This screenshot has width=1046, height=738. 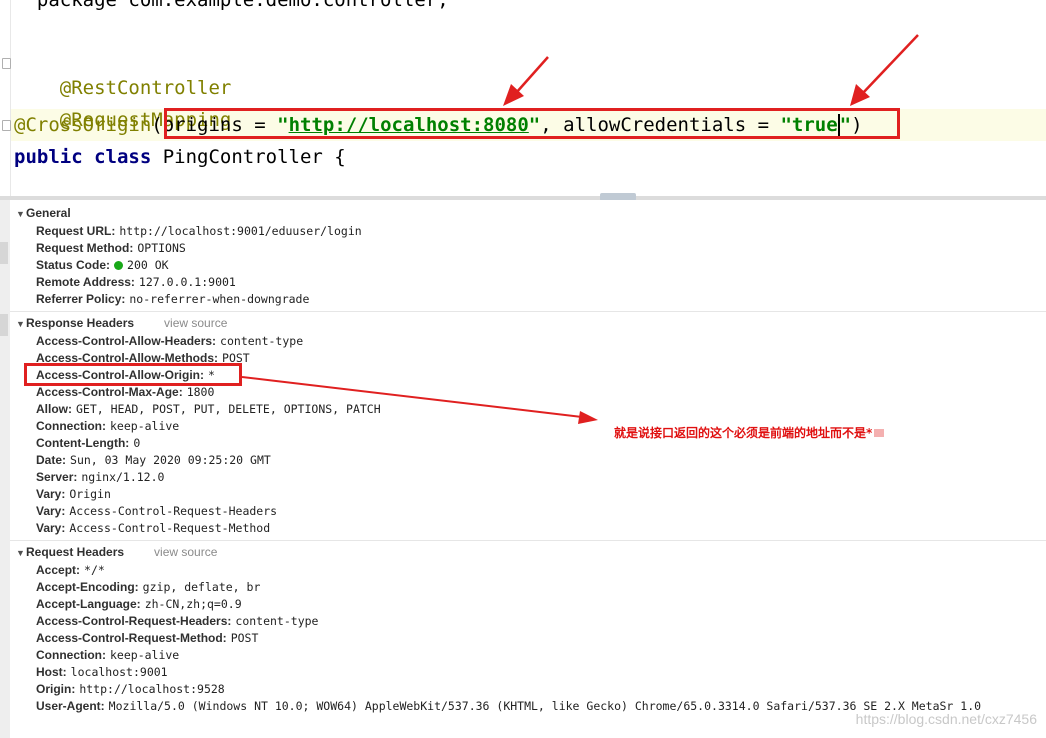 I want to click on annotation-note-text: 就是说接口返回的这个必须是前端的地址而不是*, so click(x=743, y=433).